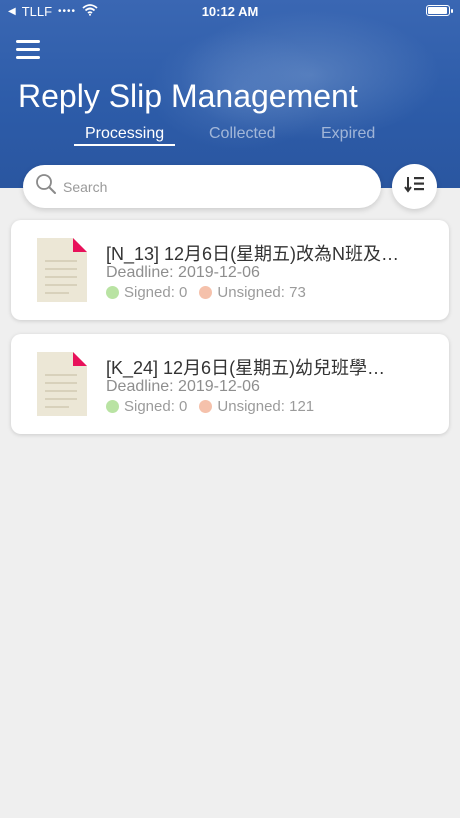  I want to click on slip-counts: Signed: 0 Unsigned: 121, so click(210, 406).